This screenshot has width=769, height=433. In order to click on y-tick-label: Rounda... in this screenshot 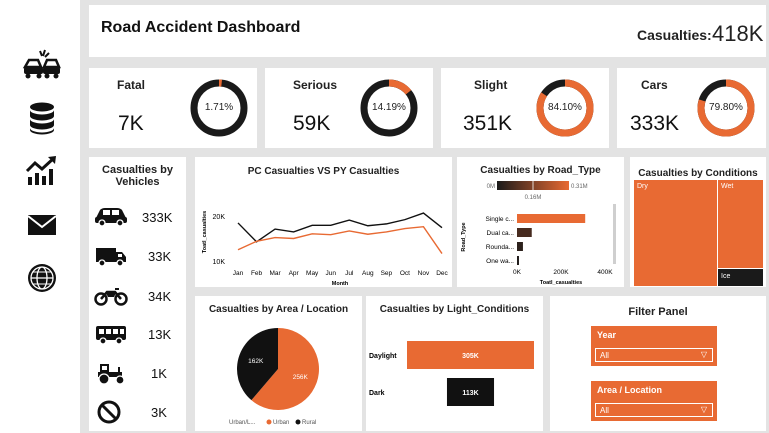, I will do `click(500, 247)`.